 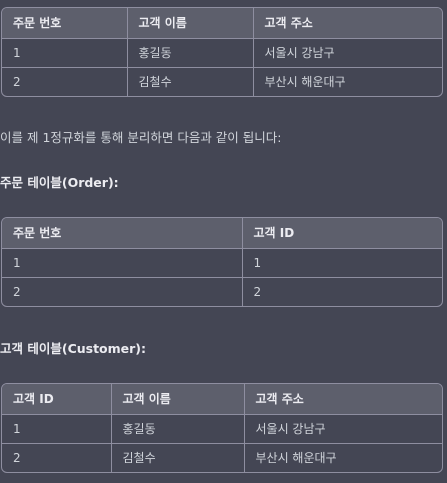 I want to click on table-header-row: 주문 번호 고객 이름 고객 주소, so click(x=222, y=23).